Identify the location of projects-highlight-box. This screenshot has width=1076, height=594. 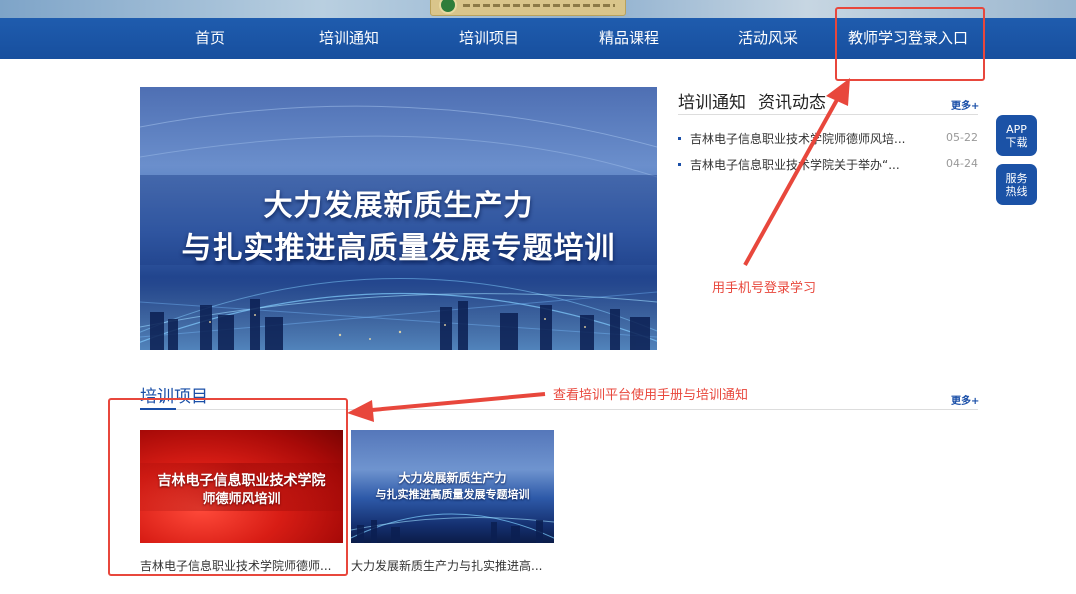
(228, 487).